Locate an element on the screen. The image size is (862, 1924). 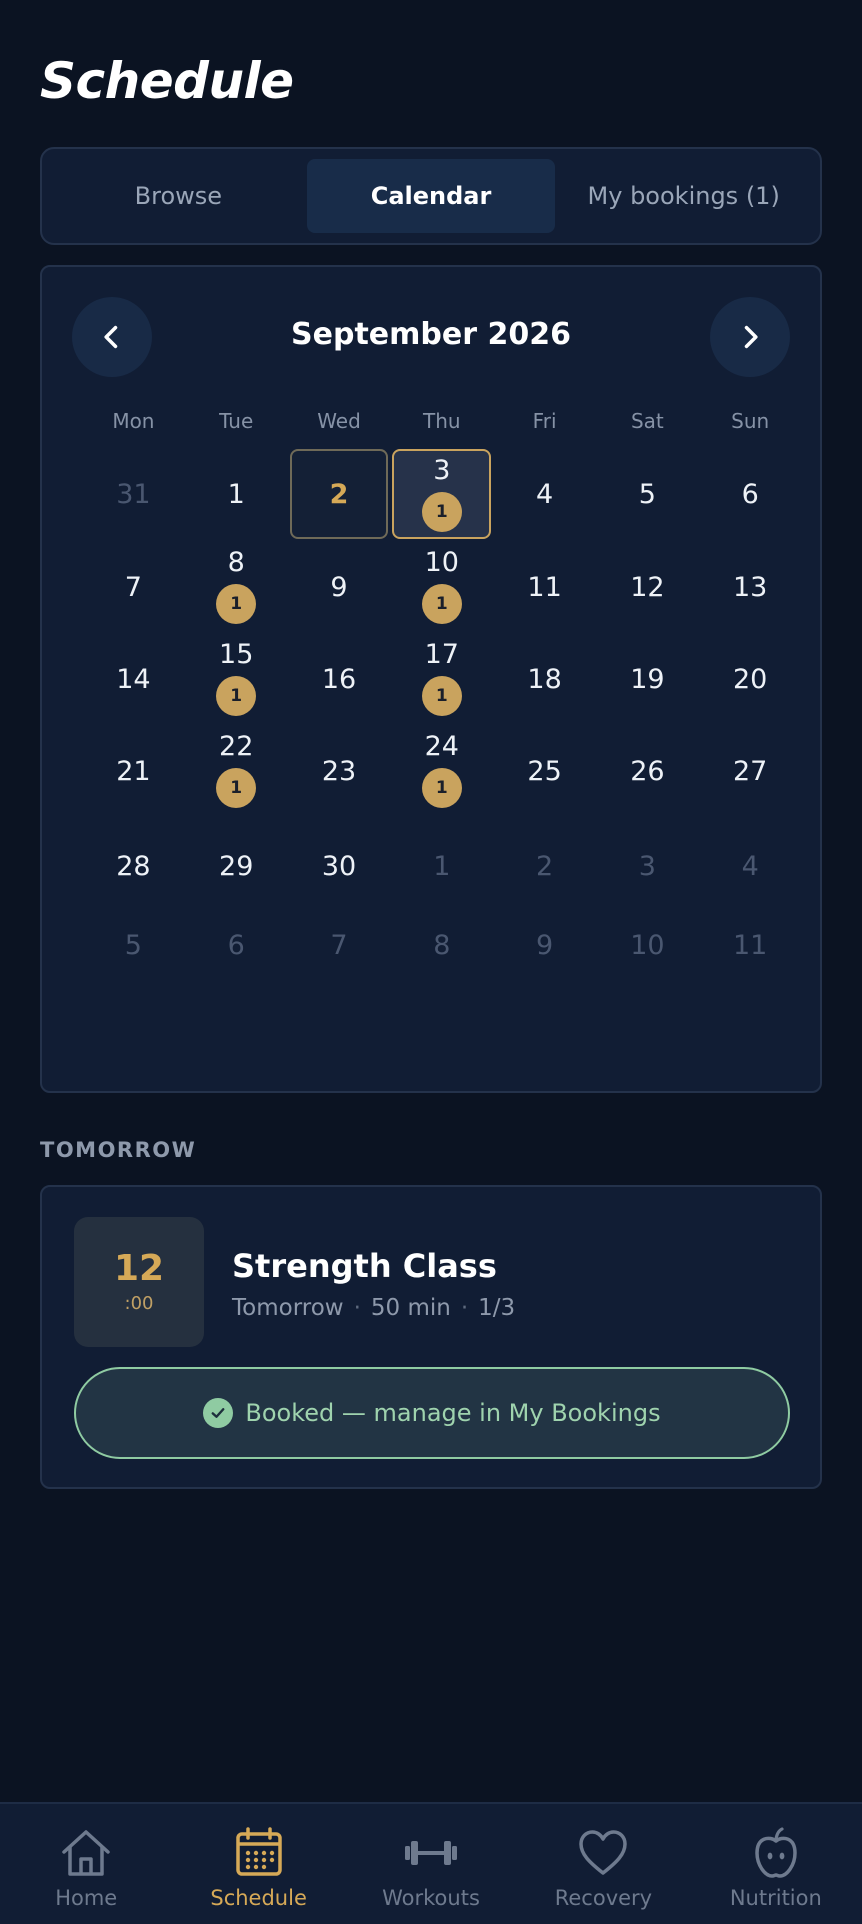
calendar-day: 10 1 is located at coordinates (441, 587).